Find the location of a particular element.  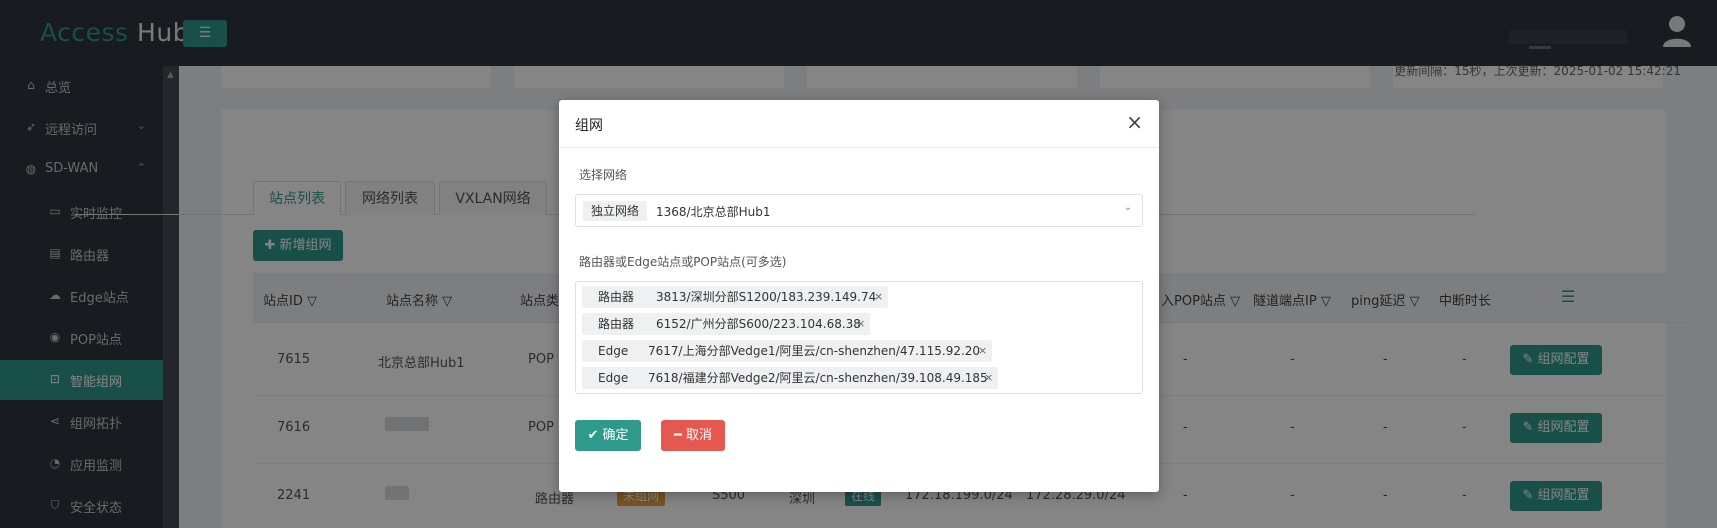

chevron-down-icon: ⌄ is located at coordinates (1127, 207).